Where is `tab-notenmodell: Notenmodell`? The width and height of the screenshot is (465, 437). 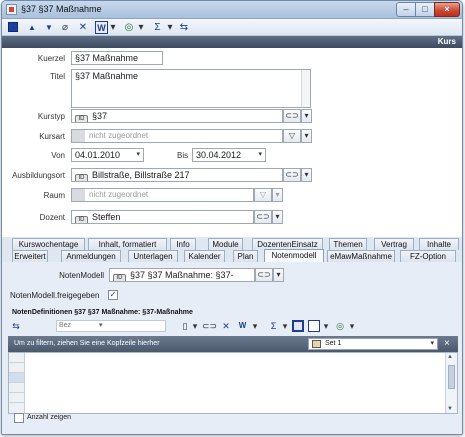 tab-notenmodell: Notenmodell is located at coordinates (294, 255).